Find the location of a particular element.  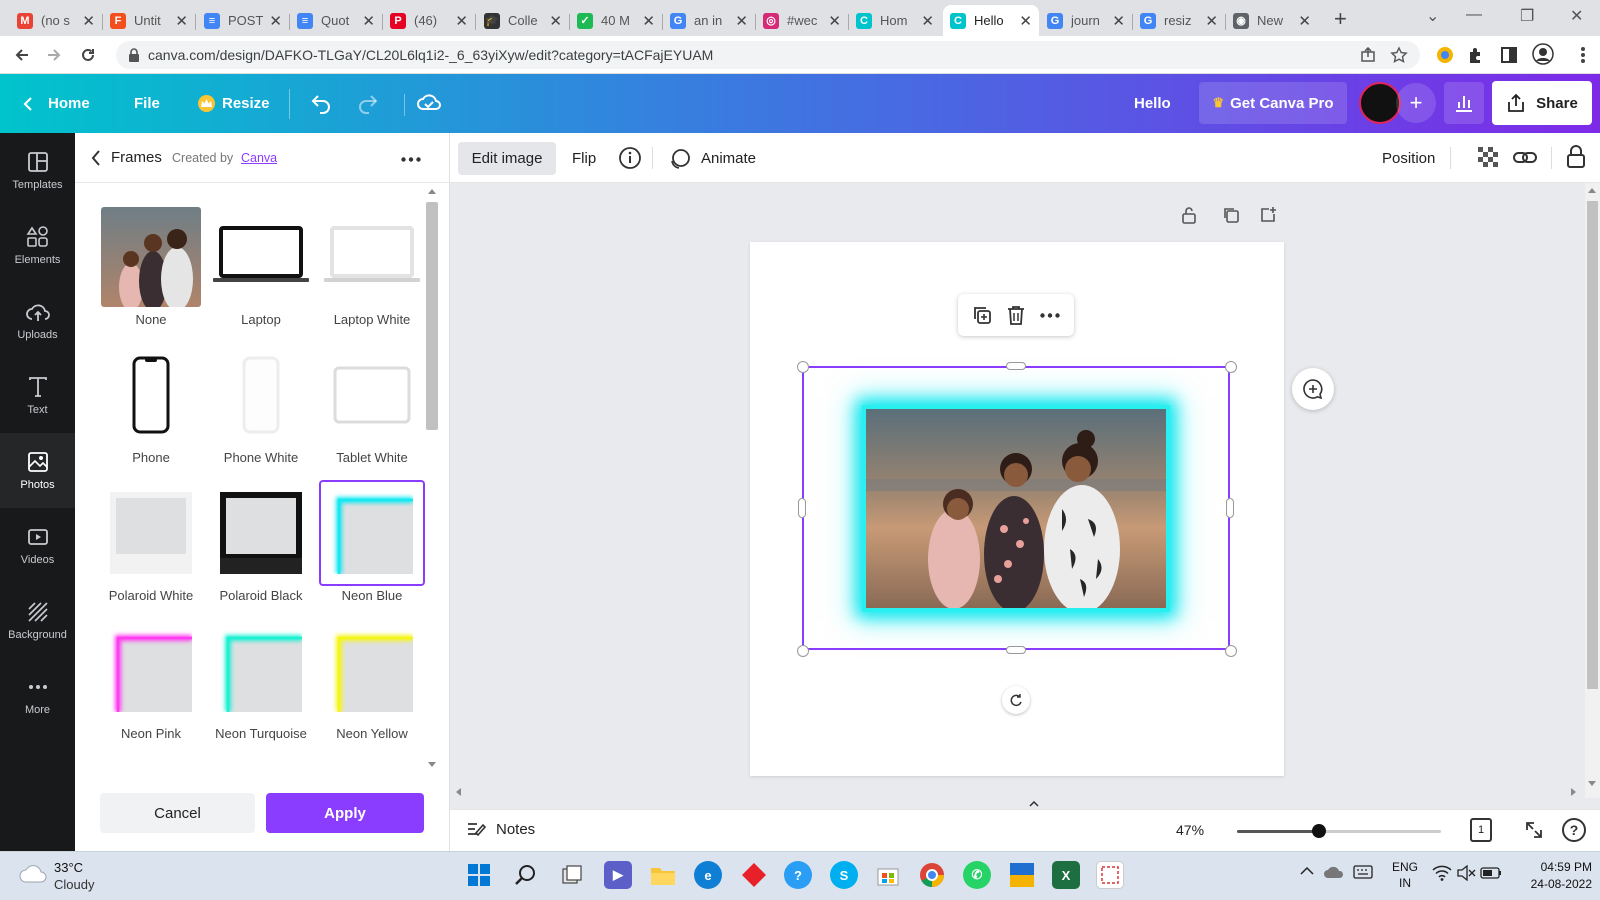

undo-icon is located at coordinates (321, 103).